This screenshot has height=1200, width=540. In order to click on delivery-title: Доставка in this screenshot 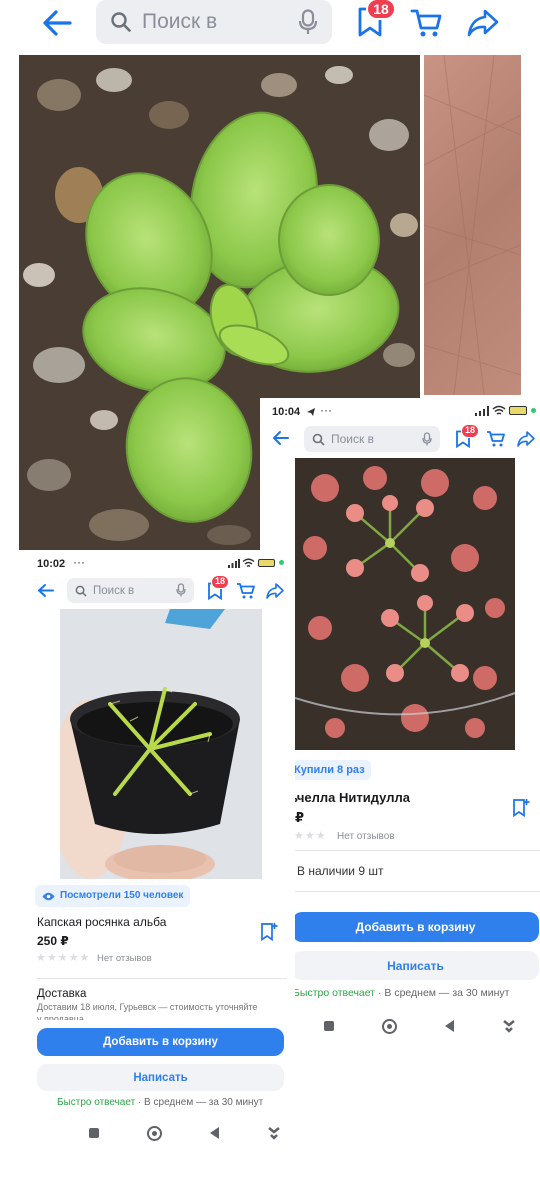, I will do `click(62, 994)`.